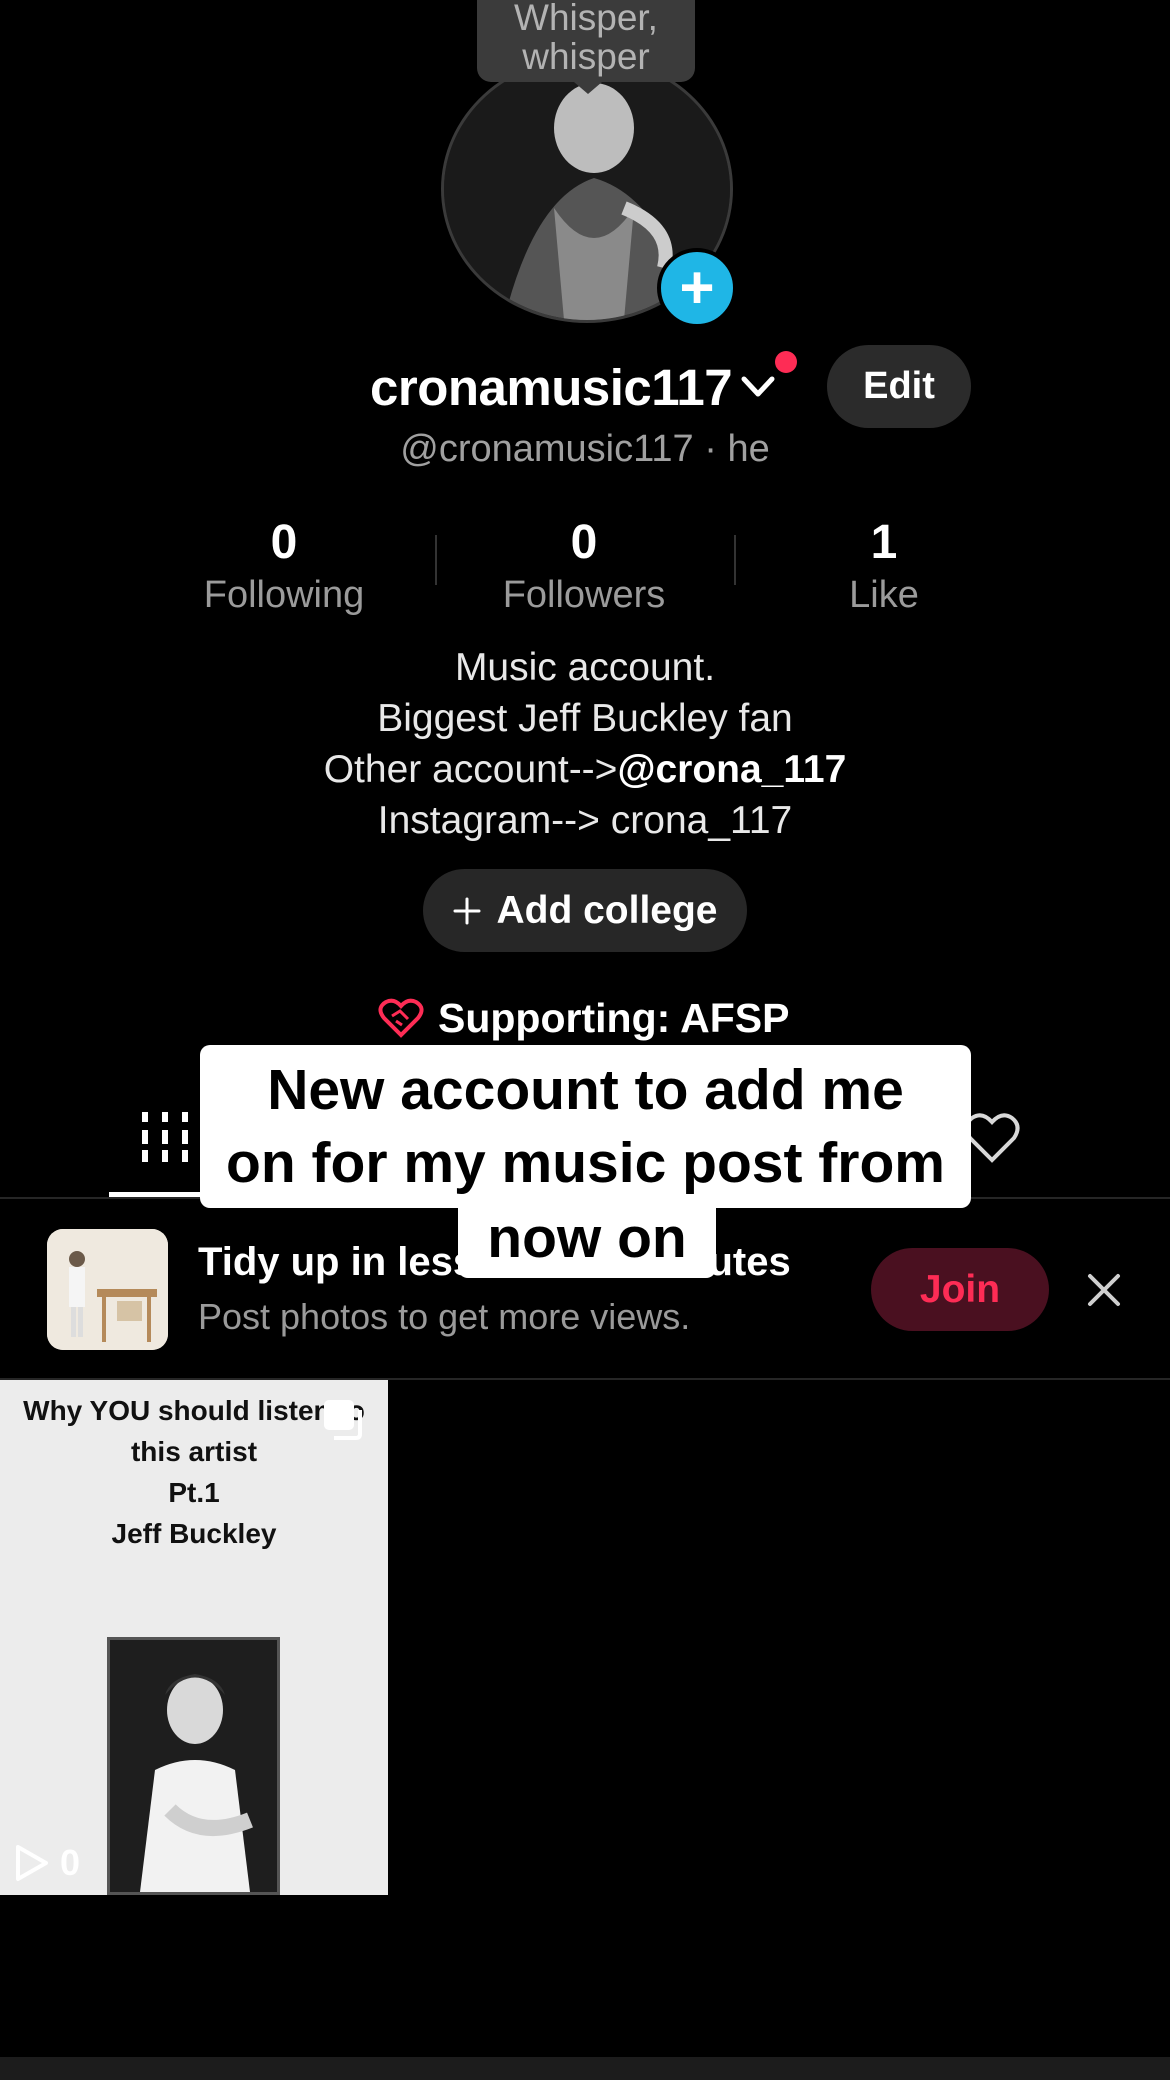  Describe the element at coordinates (587, 1243) in the screenshot. I see `caption-overlay-tail: now on` at that location.